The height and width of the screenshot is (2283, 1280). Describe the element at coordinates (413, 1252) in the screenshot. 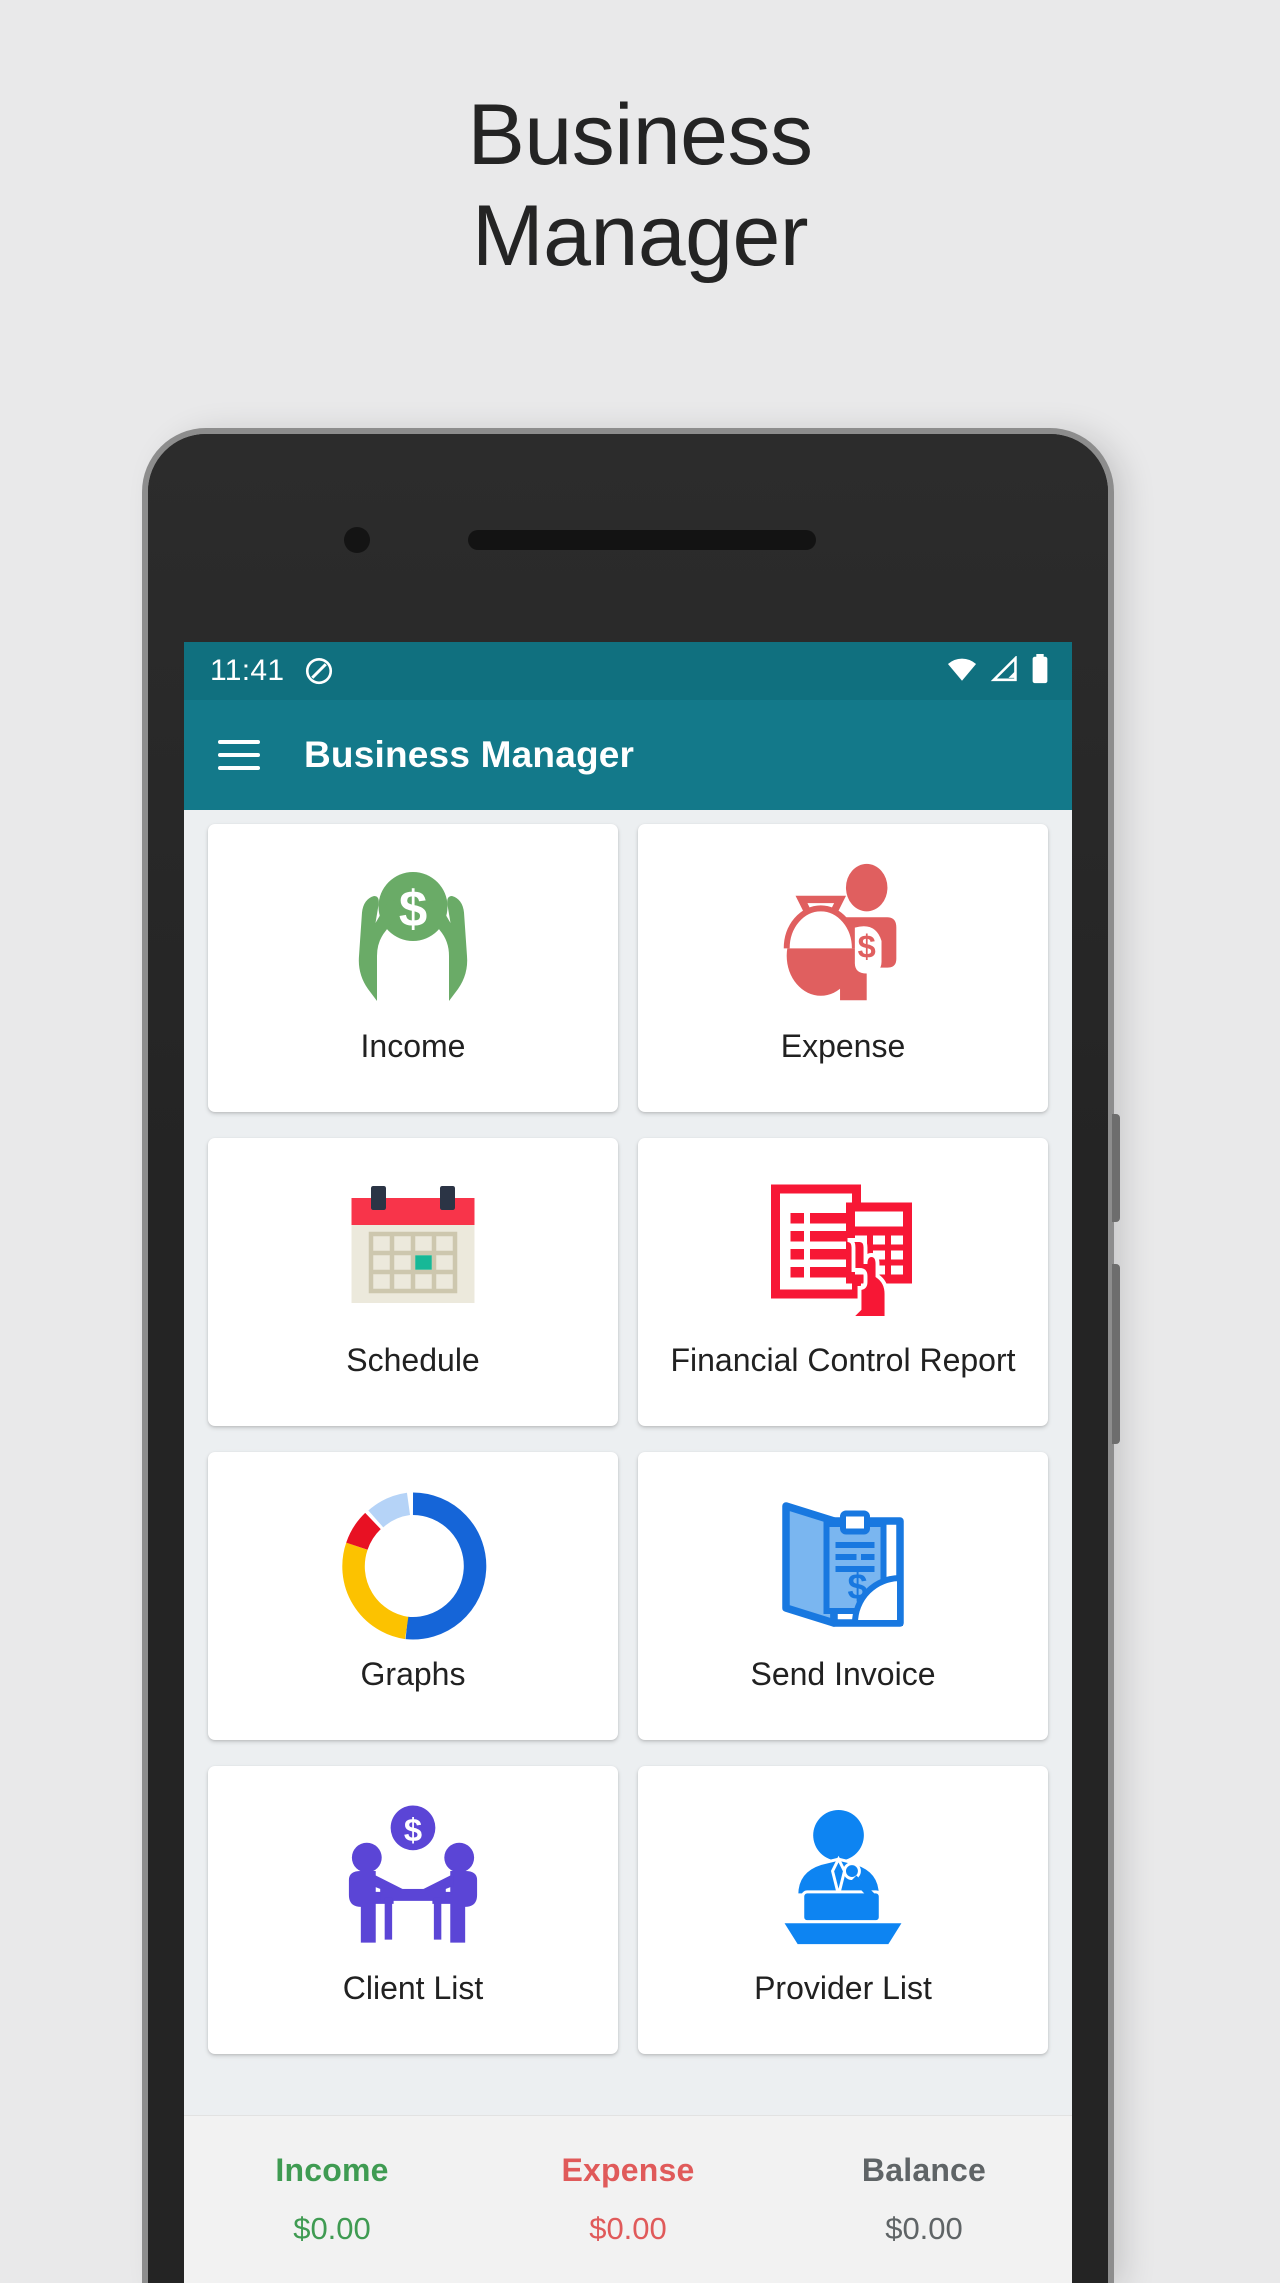

I see `calendar-icon` at that location.